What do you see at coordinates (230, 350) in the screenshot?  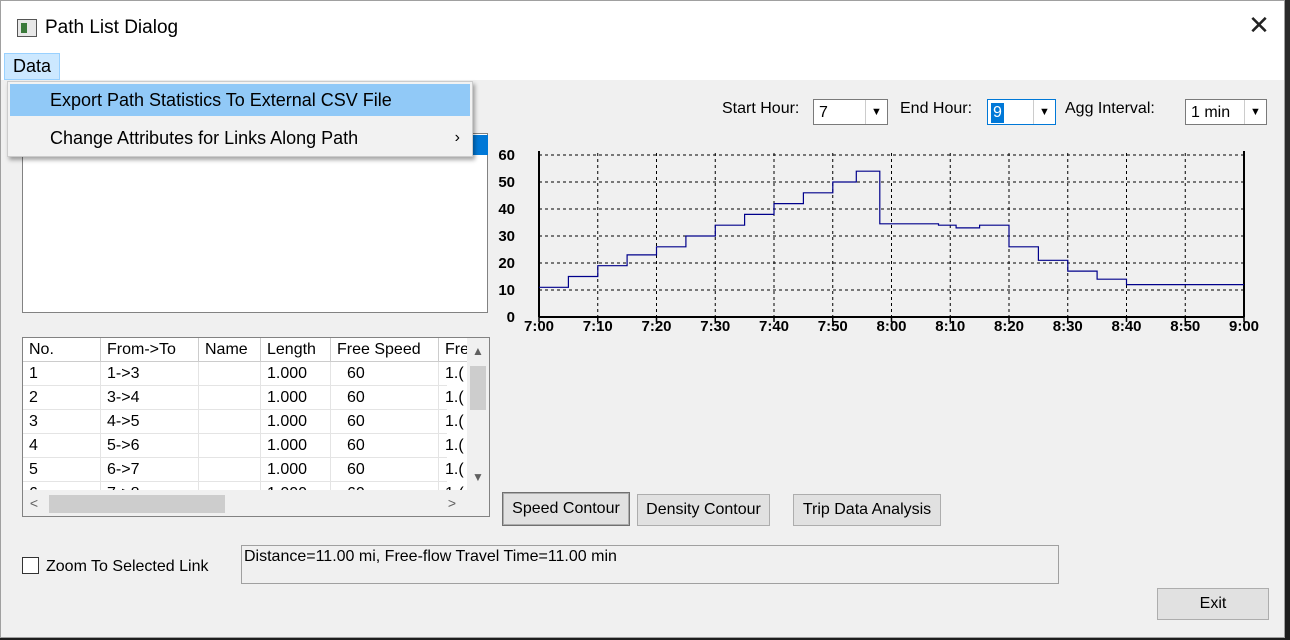 I see `column-header: Name` at bounding box center [230, 350].